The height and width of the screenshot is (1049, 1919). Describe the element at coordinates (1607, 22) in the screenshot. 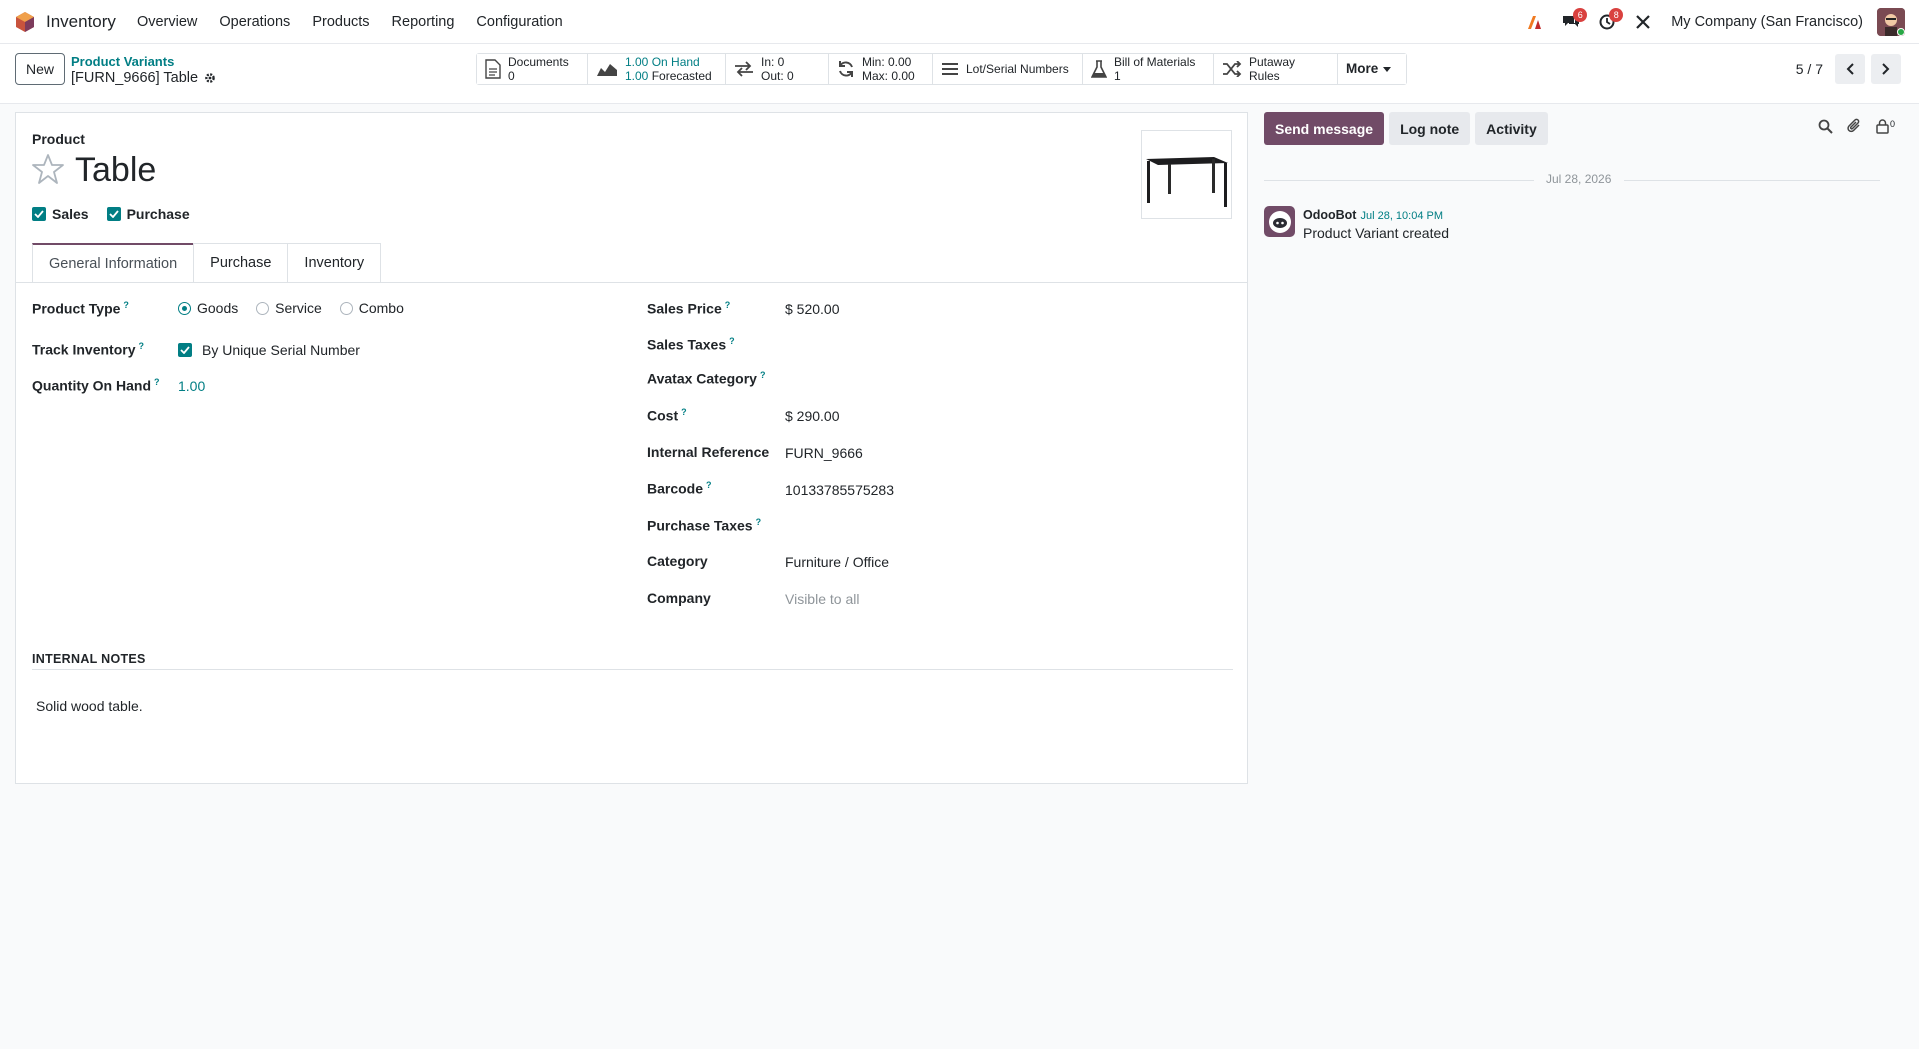

I see `activities-icon: 8` at that location.